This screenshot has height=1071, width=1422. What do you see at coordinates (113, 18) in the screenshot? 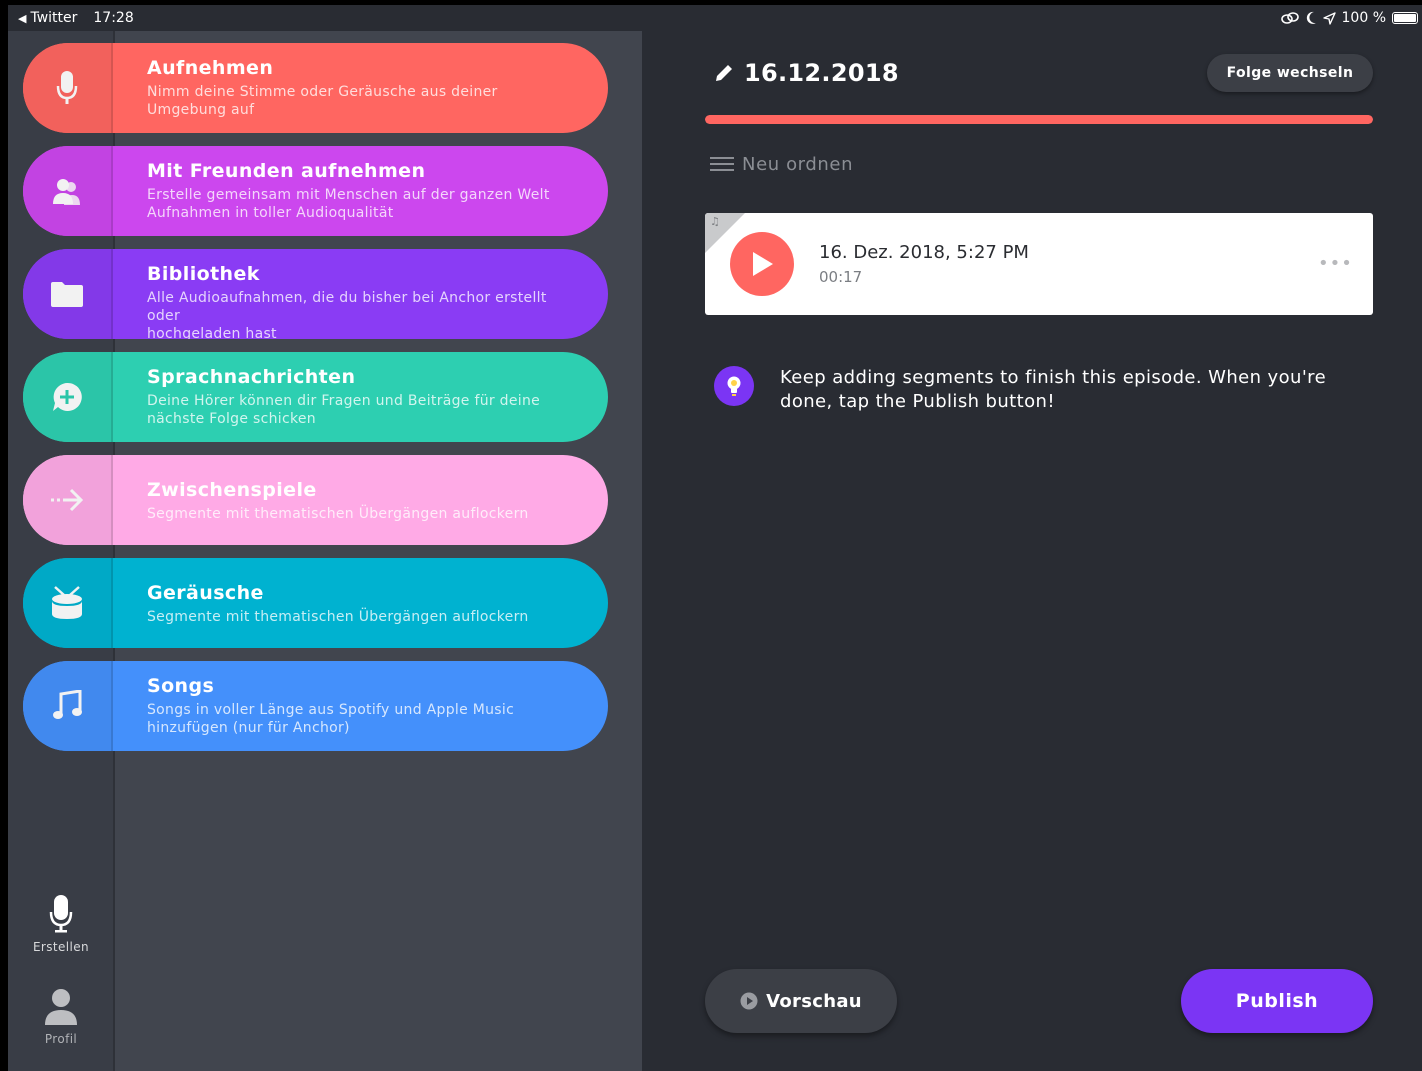
I see `clock: 17:28` at bounding box center [113, 18].